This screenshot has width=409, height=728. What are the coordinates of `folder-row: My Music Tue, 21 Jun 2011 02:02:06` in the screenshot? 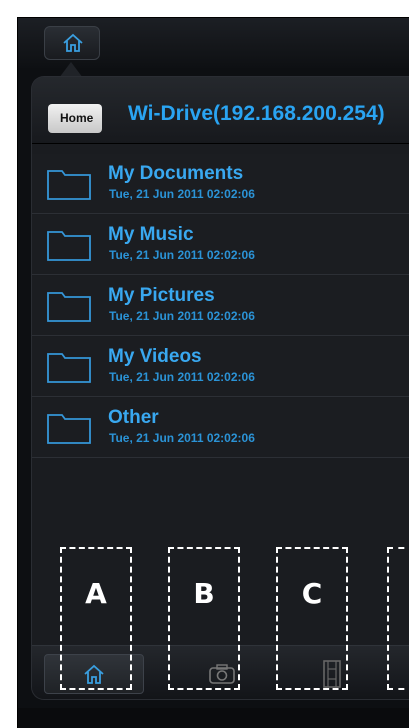 It's located at (220, 245).